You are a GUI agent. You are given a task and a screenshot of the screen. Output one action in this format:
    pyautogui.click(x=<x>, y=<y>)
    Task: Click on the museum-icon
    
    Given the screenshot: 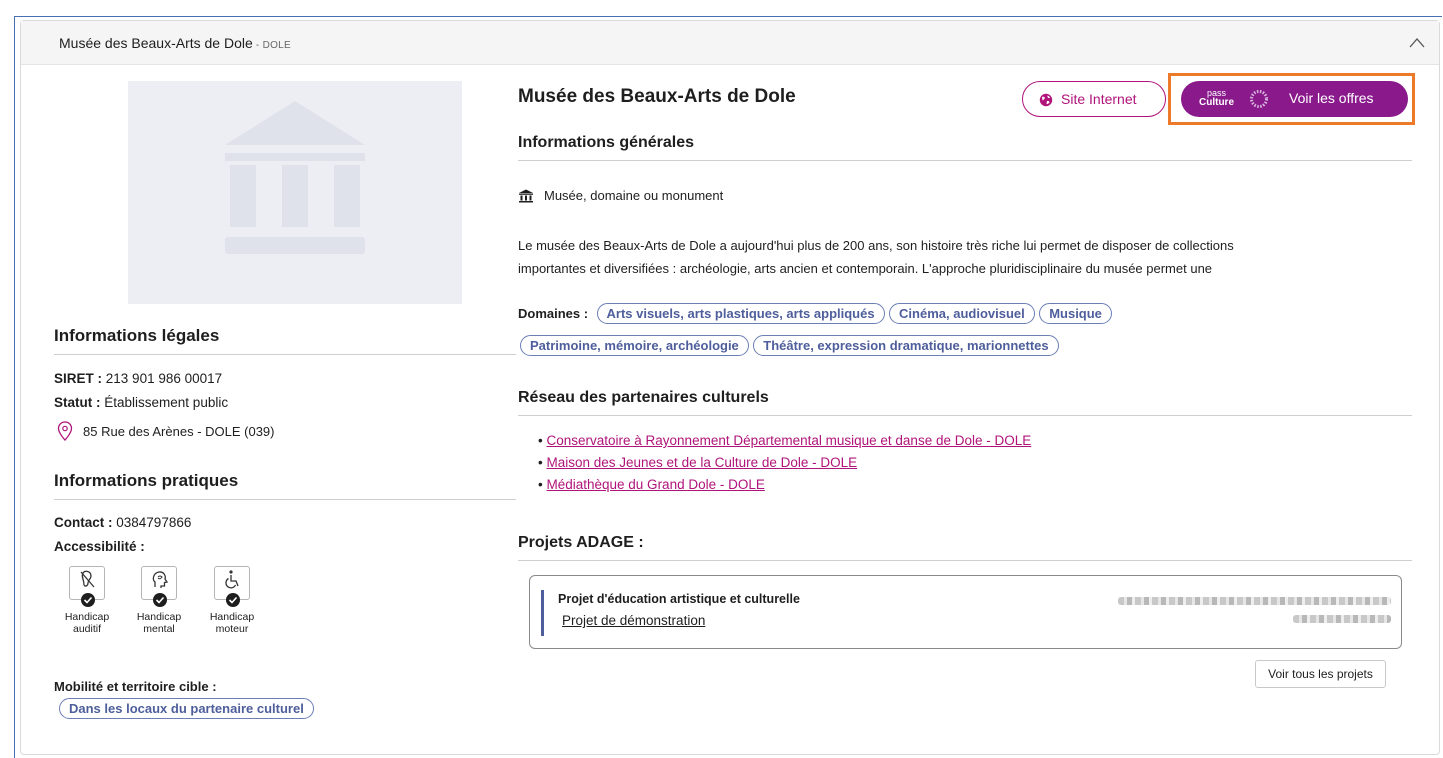 What is the action you would take?
    pyautogui.click(x=526, y=195)
    